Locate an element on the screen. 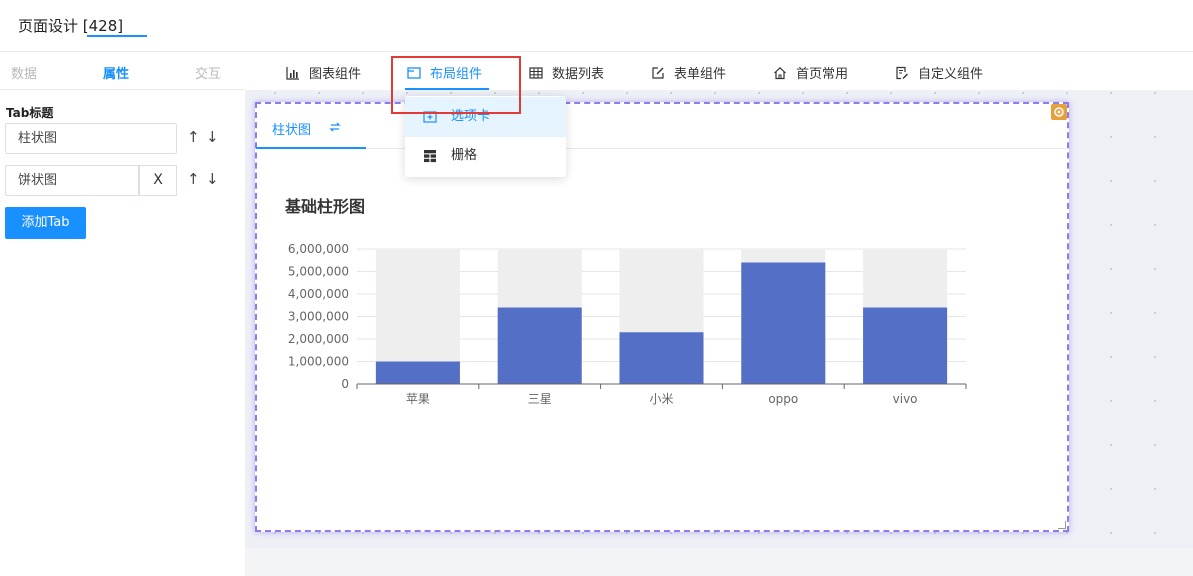  toolbar-label: 首页常用 is located at coordinates (822, 74).